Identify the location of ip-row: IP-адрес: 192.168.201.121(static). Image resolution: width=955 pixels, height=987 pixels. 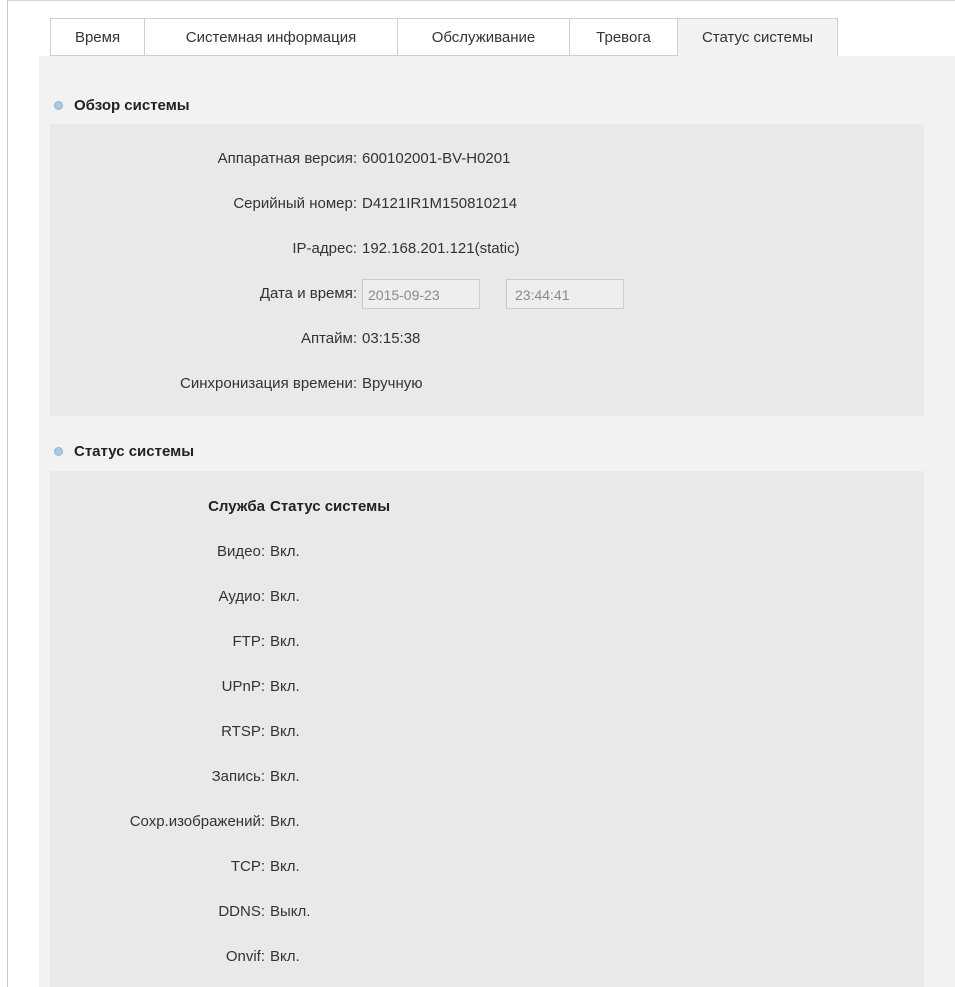
(487, 249).